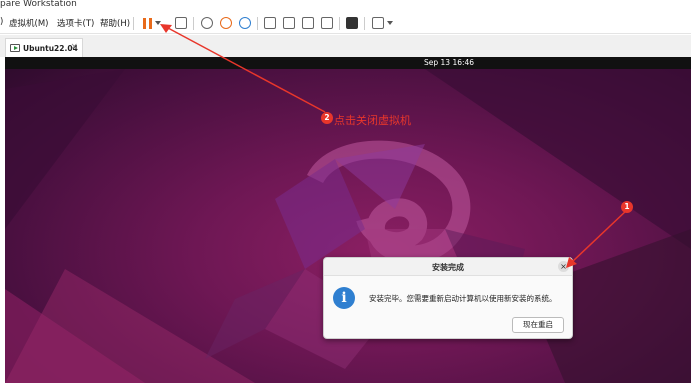 The image size is (691, 383). Describe the element at coordinates (28, 23) in the screenshot. I see `menu-item-vm: 虚拟机(M)` at that location.